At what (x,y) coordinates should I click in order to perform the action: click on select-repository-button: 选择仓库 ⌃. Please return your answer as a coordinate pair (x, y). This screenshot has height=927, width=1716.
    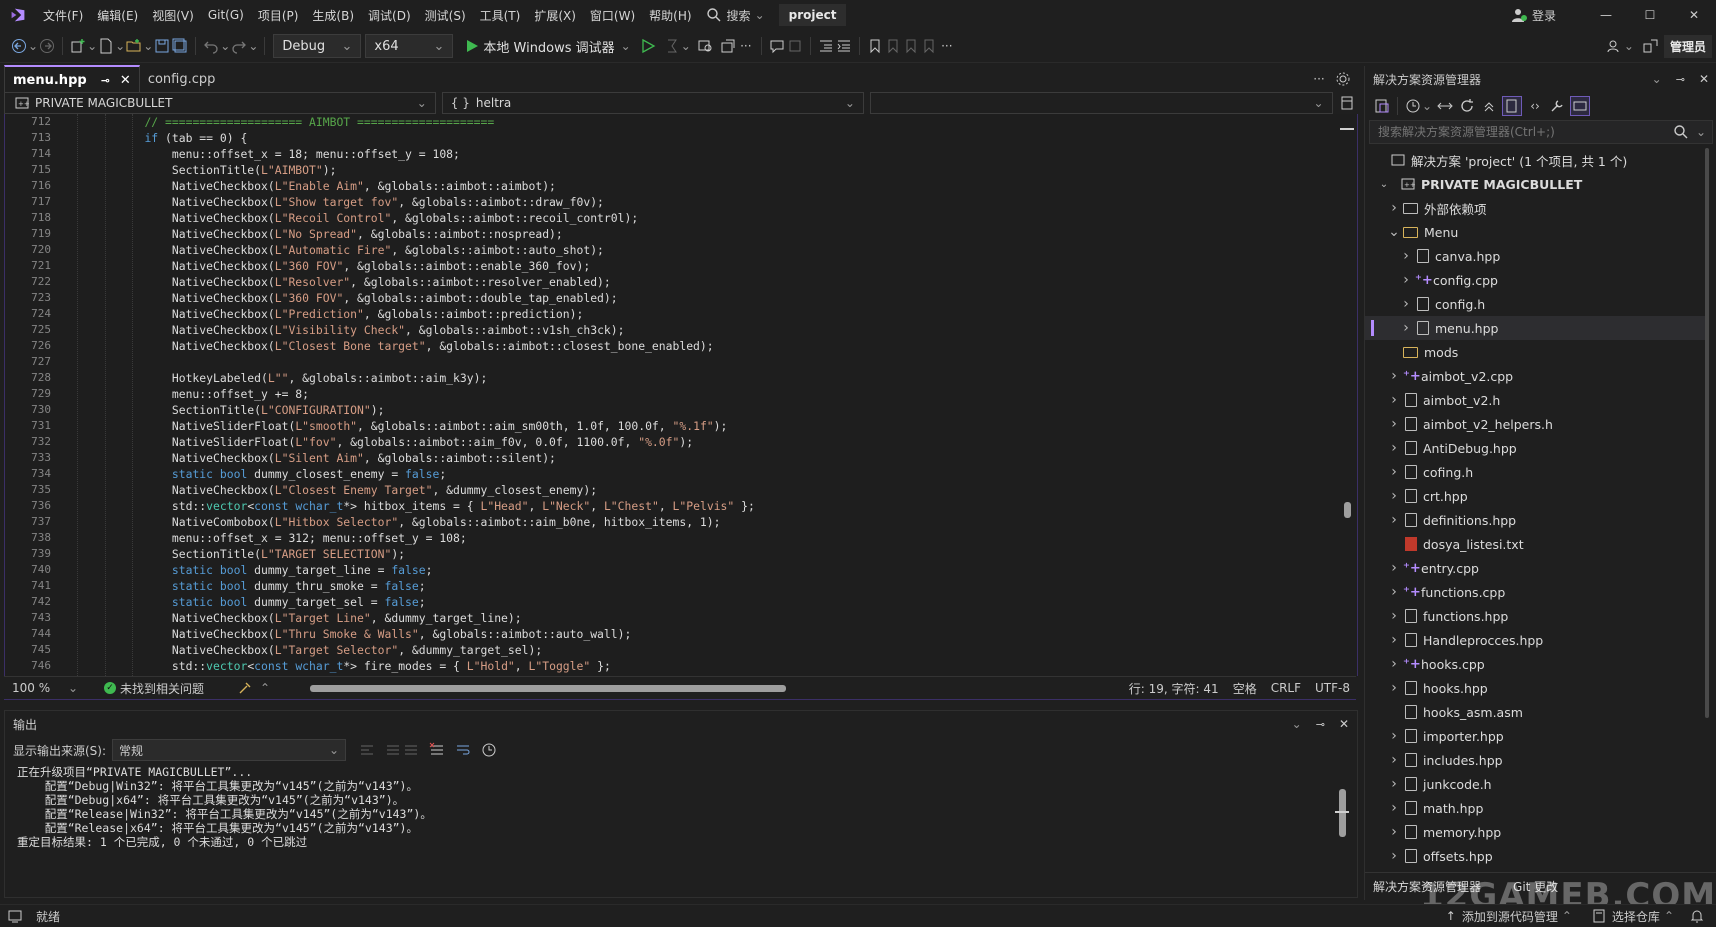
    Looking at the image, I should click on (1632, 916).